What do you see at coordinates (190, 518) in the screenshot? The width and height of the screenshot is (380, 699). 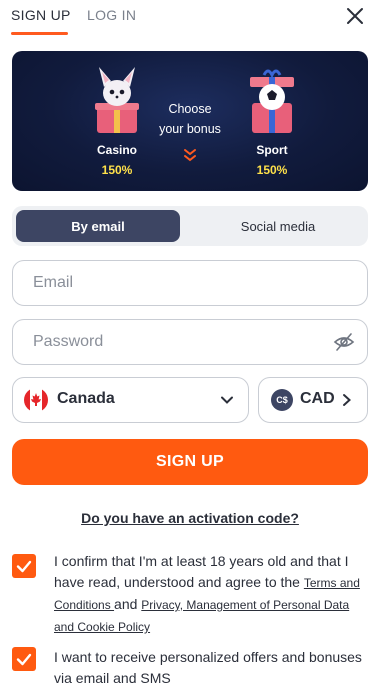 I see `activation-code-link: Do you have an activation code?` at bounding box center [190, 518].